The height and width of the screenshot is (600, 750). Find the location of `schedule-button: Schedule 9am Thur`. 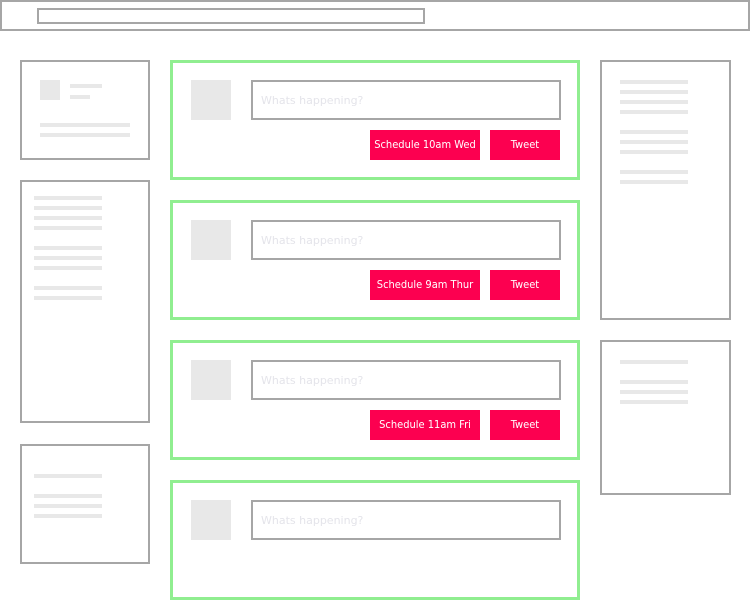

schedule-button: Schedule 9am Thur is located at coordinates (425, 285).